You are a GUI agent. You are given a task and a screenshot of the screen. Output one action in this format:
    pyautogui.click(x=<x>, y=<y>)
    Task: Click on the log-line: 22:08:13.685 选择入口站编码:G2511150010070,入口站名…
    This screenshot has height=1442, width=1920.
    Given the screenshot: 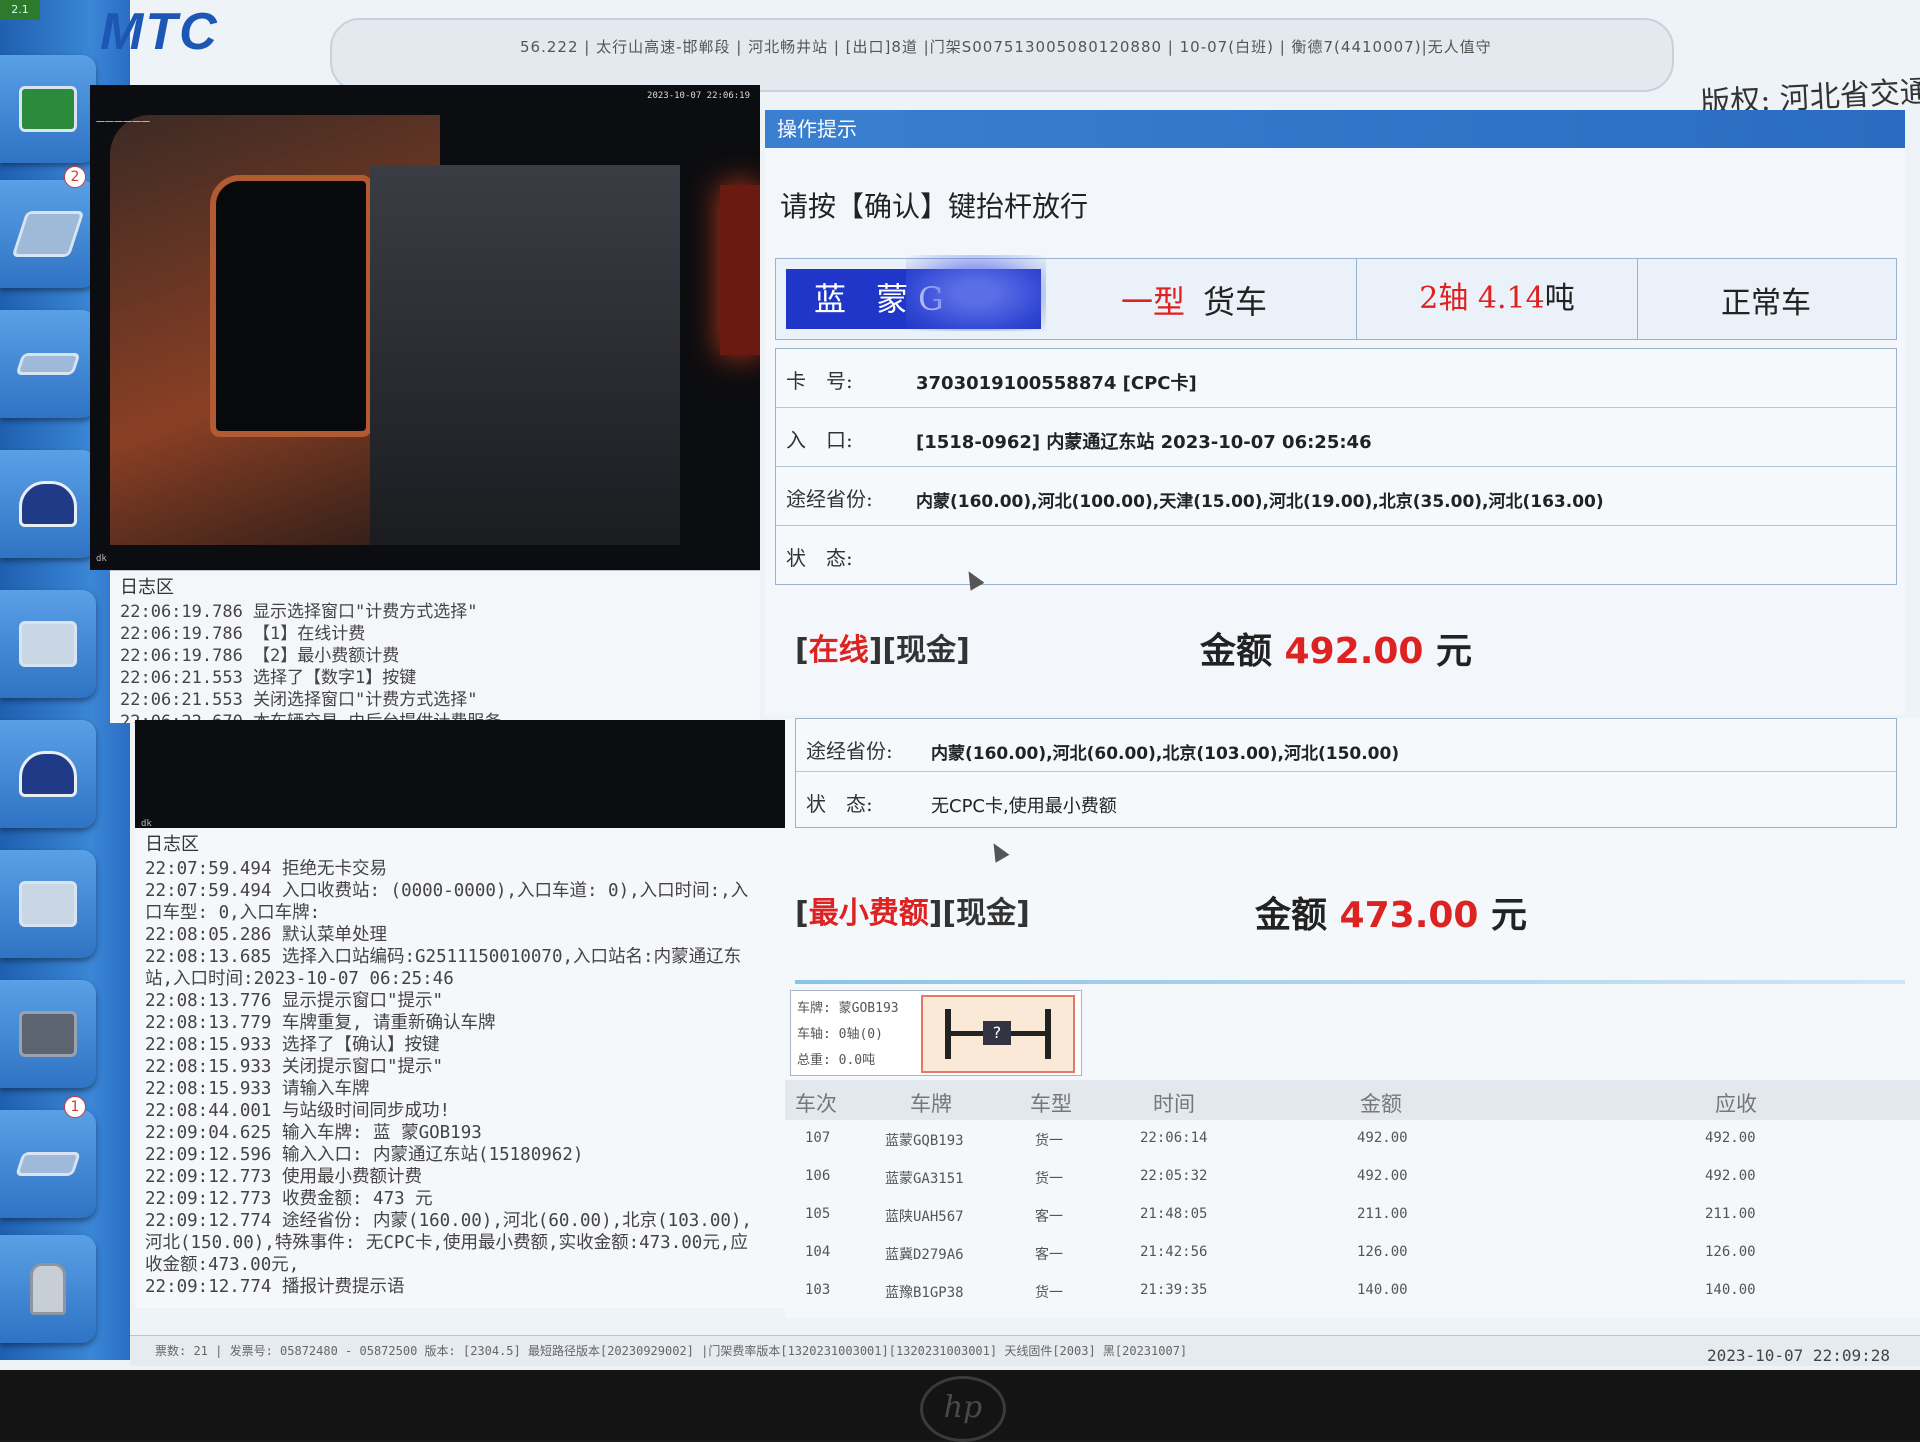 What is the action you would take?
    pyautogui.click(x=443, y=968)
    